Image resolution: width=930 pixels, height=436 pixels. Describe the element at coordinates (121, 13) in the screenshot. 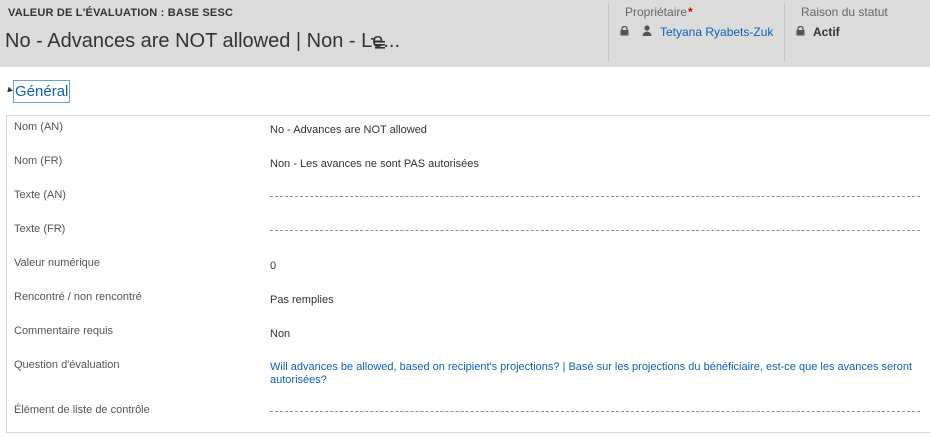

I see `entity-type-label: VALEUR DE L'ÉVALUATION : BASE SESC` at that location.